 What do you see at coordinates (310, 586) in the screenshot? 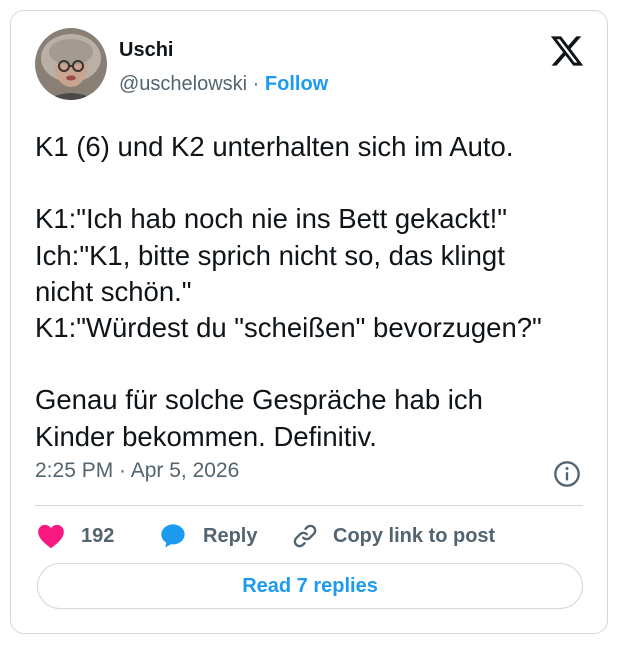
I see `read-replies-button: Read 7 replies` at bounding box center [310, 586].